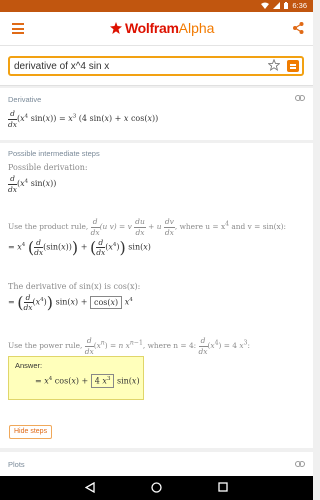  Describe the element at coordinates (265, 5) in the screenshot. I see `wifi-icon` at that location.